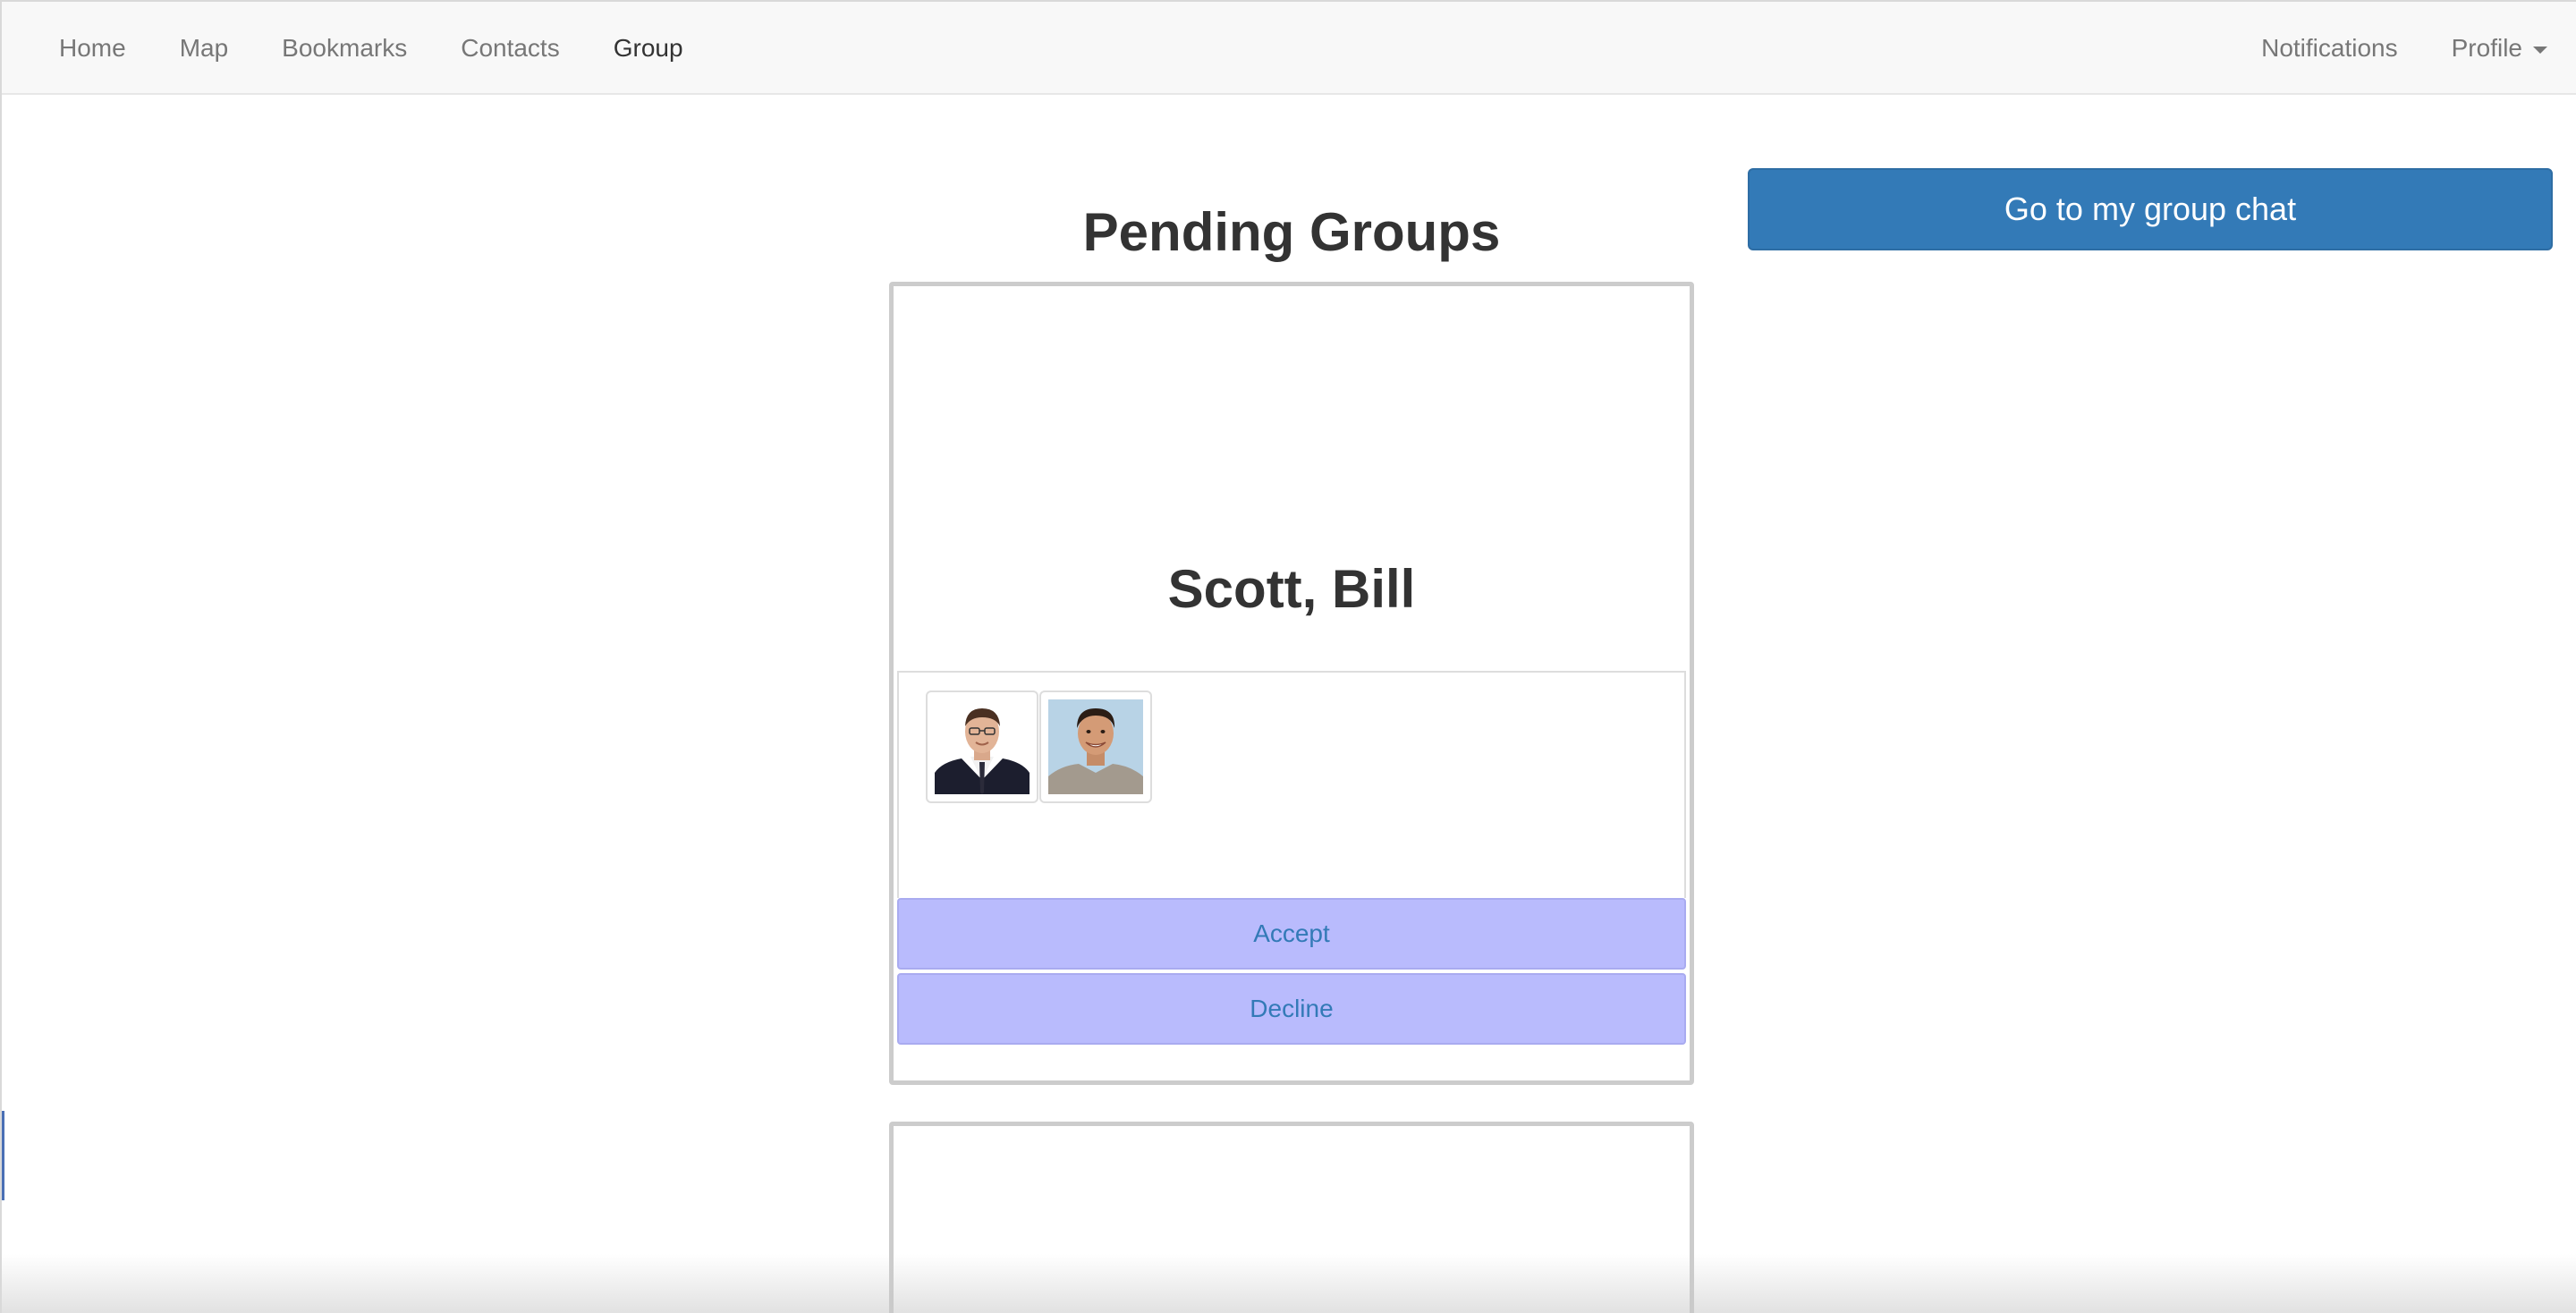 The height and width of the screenshot is (1313, 2576). What do you see at coordinates (92, 48) in the screenshot?
I see `nav-item-home: Home` at bounding box center [92, 48].